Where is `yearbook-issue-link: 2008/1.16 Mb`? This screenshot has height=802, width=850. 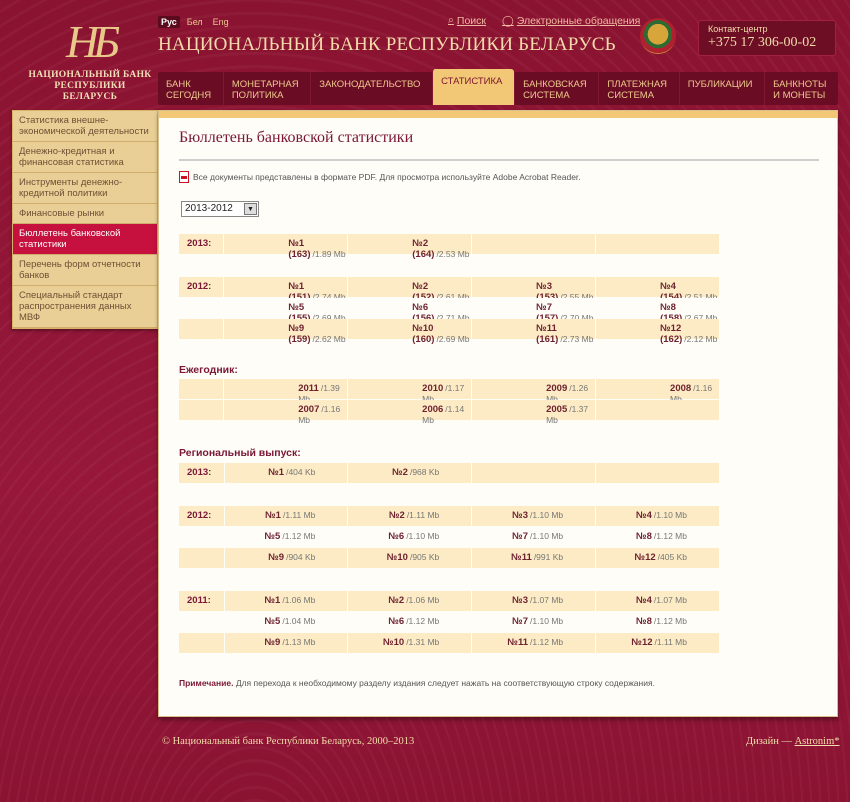
yearbook-issue-link: 2008/1.16 Mb is located at coordinates (657, 391).